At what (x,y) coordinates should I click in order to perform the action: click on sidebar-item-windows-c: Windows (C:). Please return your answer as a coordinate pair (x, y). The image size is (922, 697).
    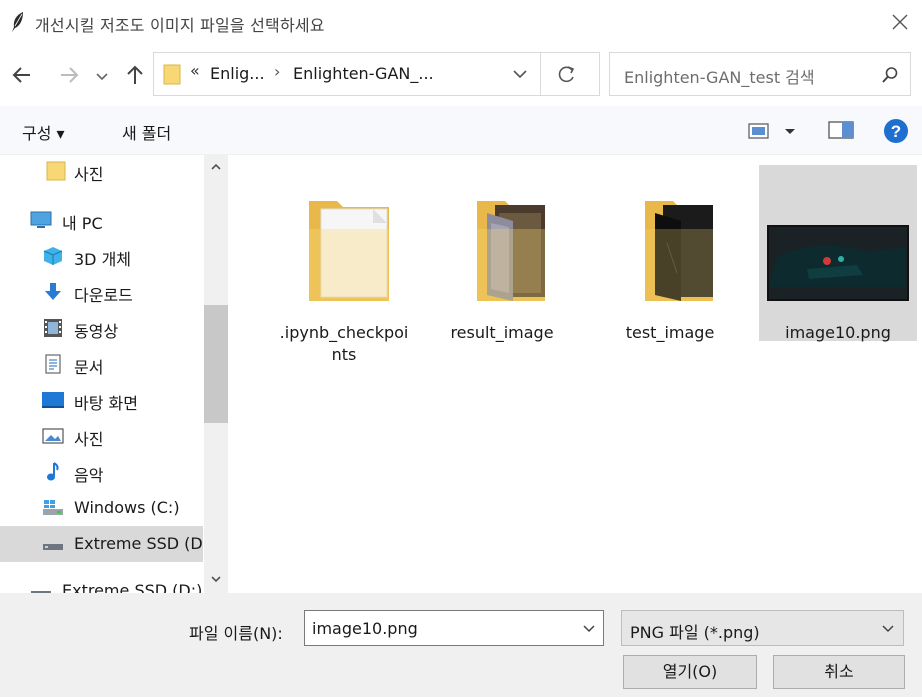
    Looking at the image, I should click on (101, 508).